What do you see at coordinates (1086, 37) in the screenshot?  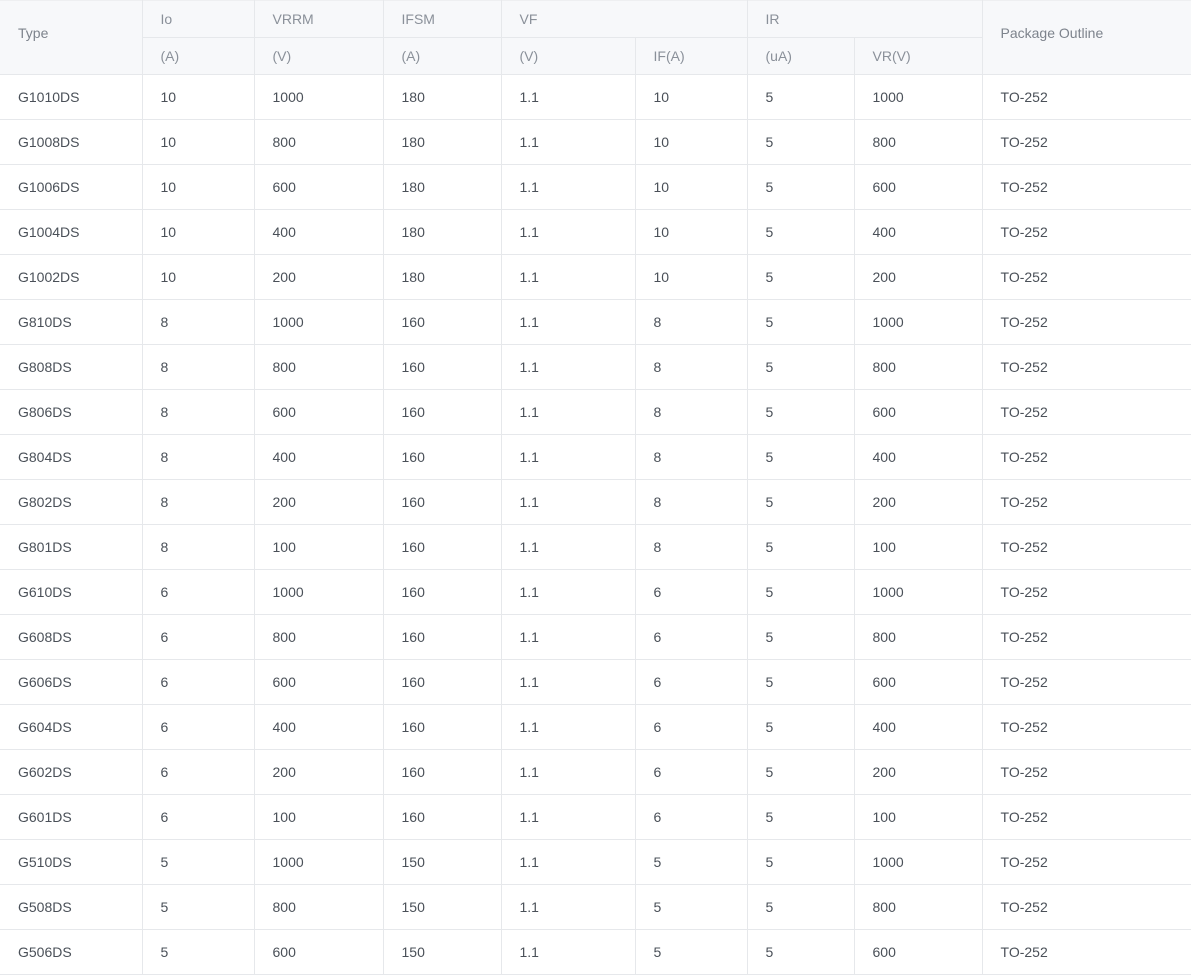 I see `header-package-outline: Package Outline` at bounding box center [1086, 37].